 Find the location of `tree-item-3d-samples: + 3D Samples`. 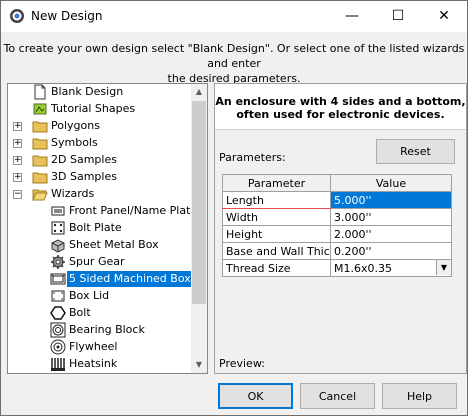

tree-item-3d-samples: + 3D Samples is located at coordinates (99, 177).